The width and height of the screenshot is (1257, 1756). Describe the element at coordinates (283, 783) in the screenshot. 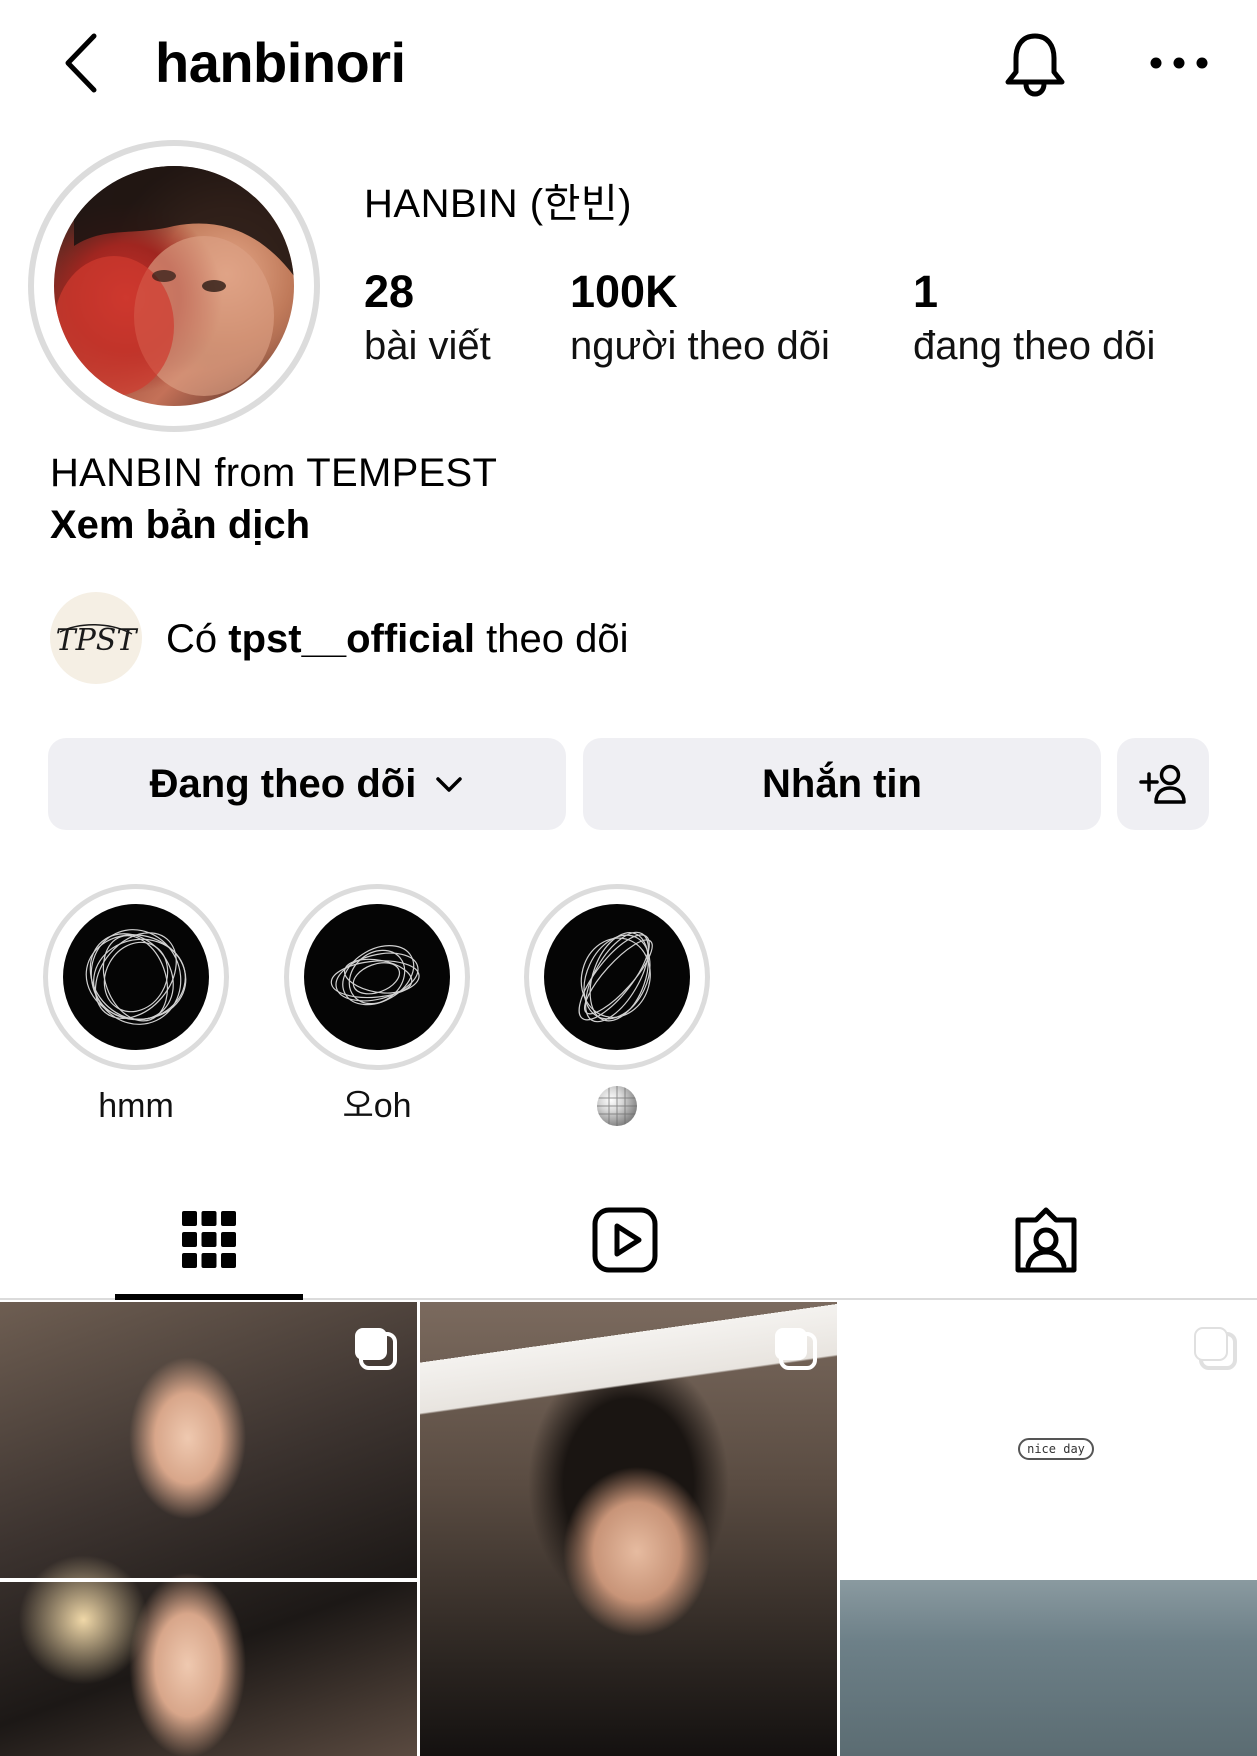

I see `following-button-label: Đang theo dõi` at that location.